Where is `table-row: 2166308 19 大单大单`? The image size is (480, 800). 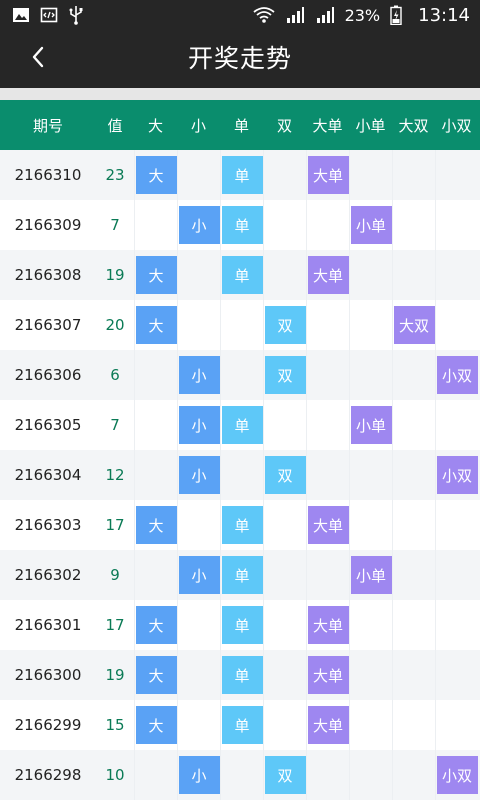
table-row: 2166308 19 大单大单 is located at coordinates (240, 275).